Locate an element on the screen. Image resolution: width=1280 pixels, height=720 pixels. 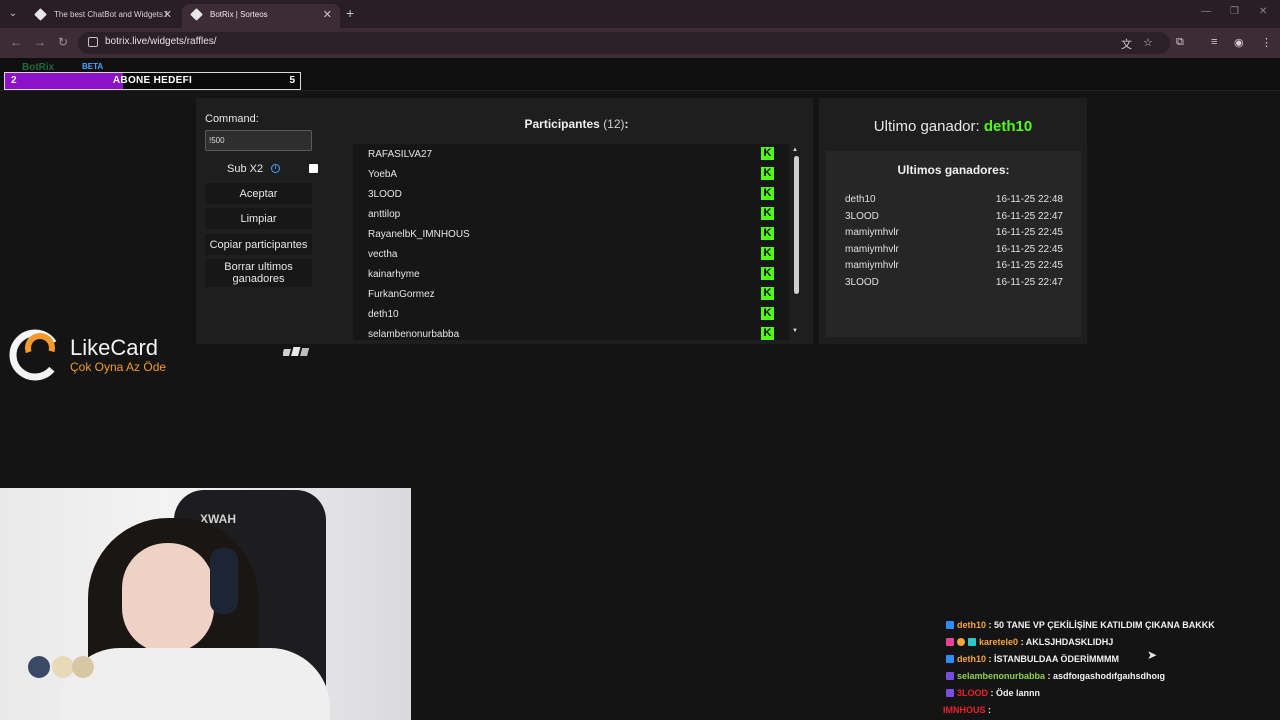
profile-icon: ◉ is located at coordinates (1239, 42).